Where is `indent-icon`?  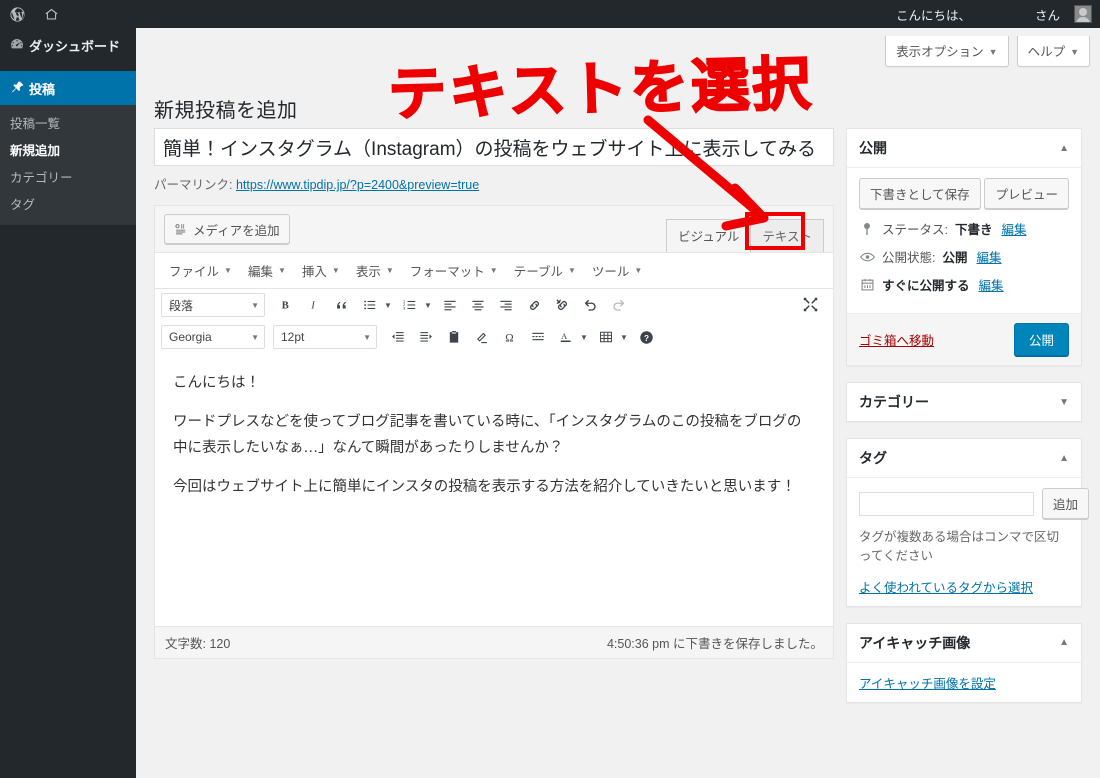
indent-icon is located at coordinates (426, 337).